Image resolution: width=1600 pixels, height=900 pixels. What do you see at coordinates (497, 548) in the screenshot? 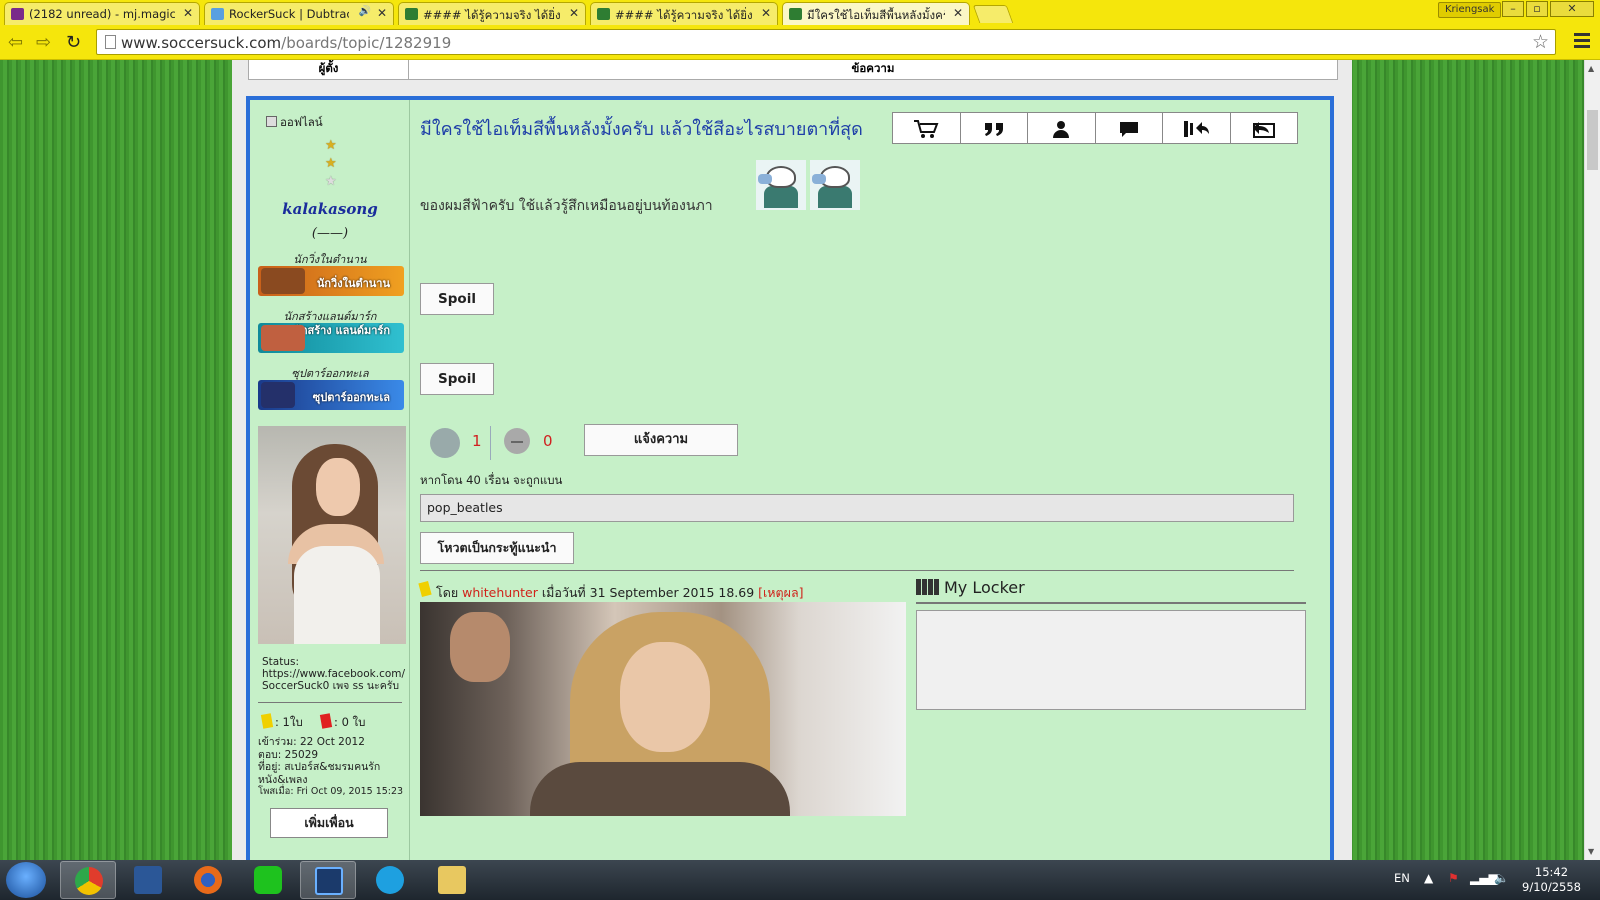
I see `recommend-vote-button: โหวตเป็นกระทู้แนะนำ` at bounding box center [497, 548].